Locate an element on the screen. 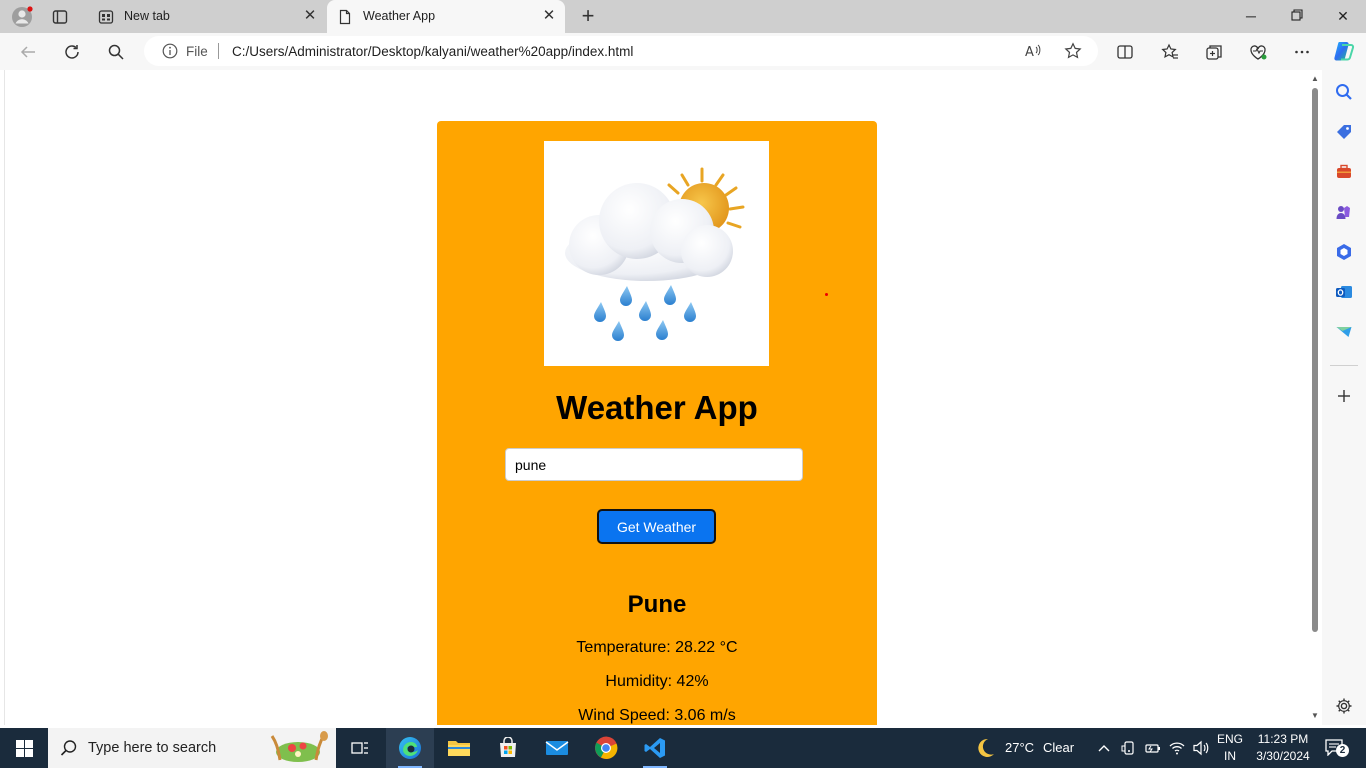  microsoft-store-icon is located at coordinates (508, 748).